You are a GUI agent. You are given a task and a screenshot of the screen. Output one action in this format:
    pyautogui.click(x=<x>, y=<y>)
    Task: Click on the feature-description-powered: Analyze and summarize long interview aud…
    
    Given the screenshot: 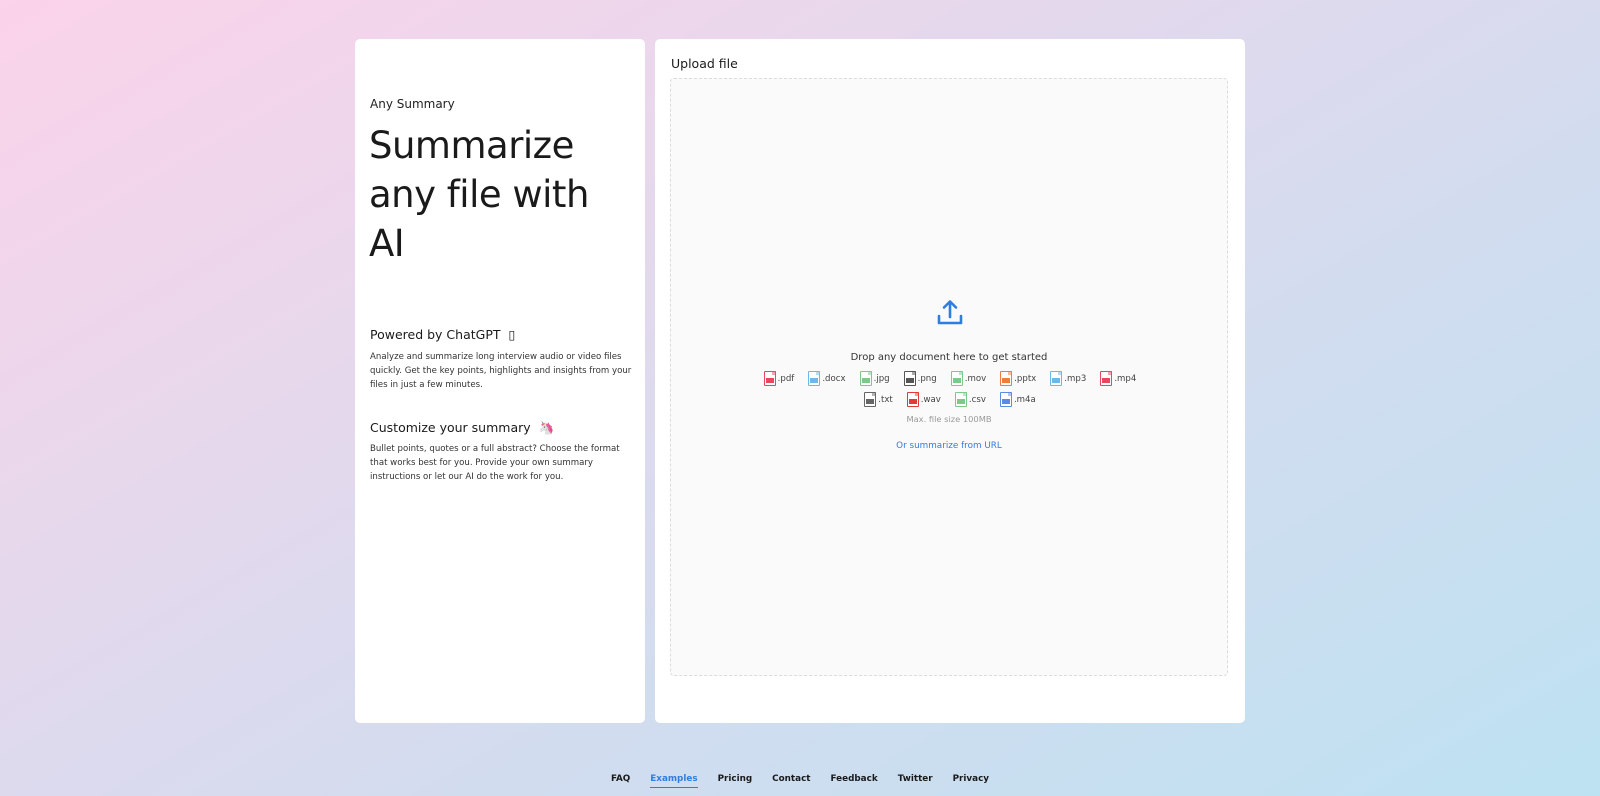 What is the action you would take?
    pyautogui.click(x=501, y=371)
    